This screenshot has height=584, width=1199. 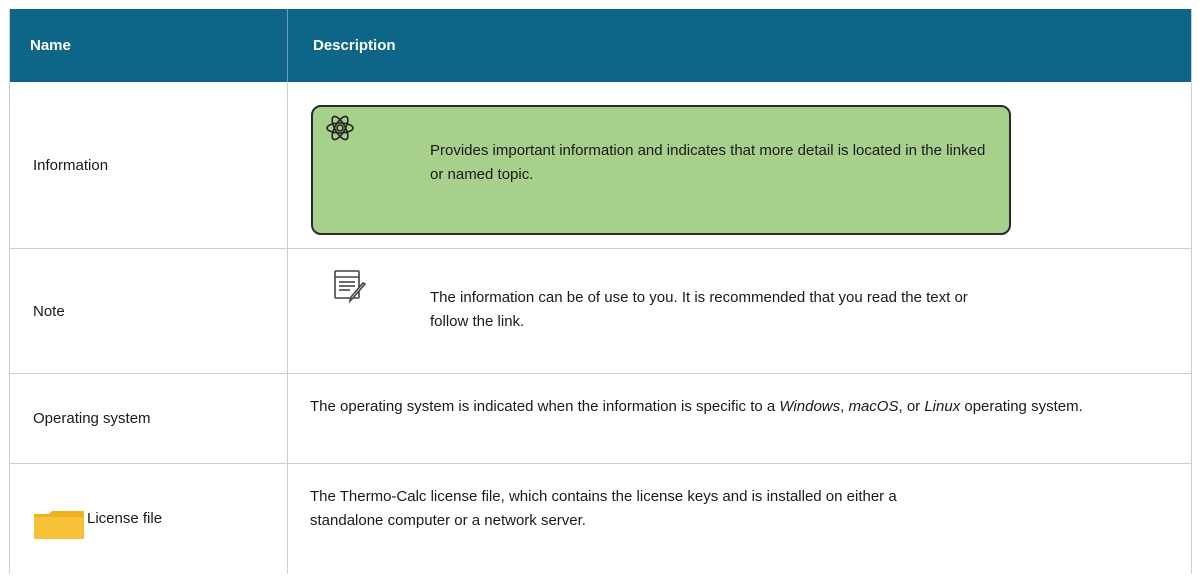 I want to click on row-name: License file, so click(x=149, y=519).